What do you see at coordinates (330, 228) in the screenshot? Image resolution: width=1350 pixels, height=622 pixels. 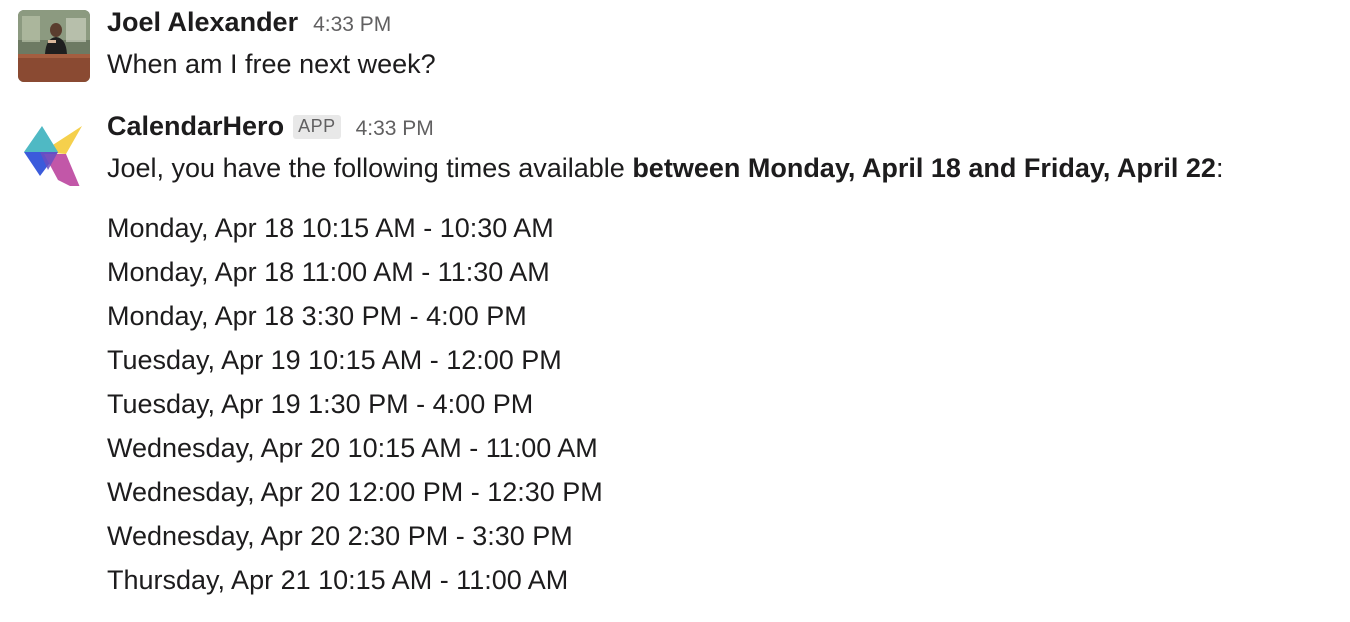 I see `availability-slot: Monday, Apr 18 10:15 AM - 10:30 AM` at bounding box center [330, 228].